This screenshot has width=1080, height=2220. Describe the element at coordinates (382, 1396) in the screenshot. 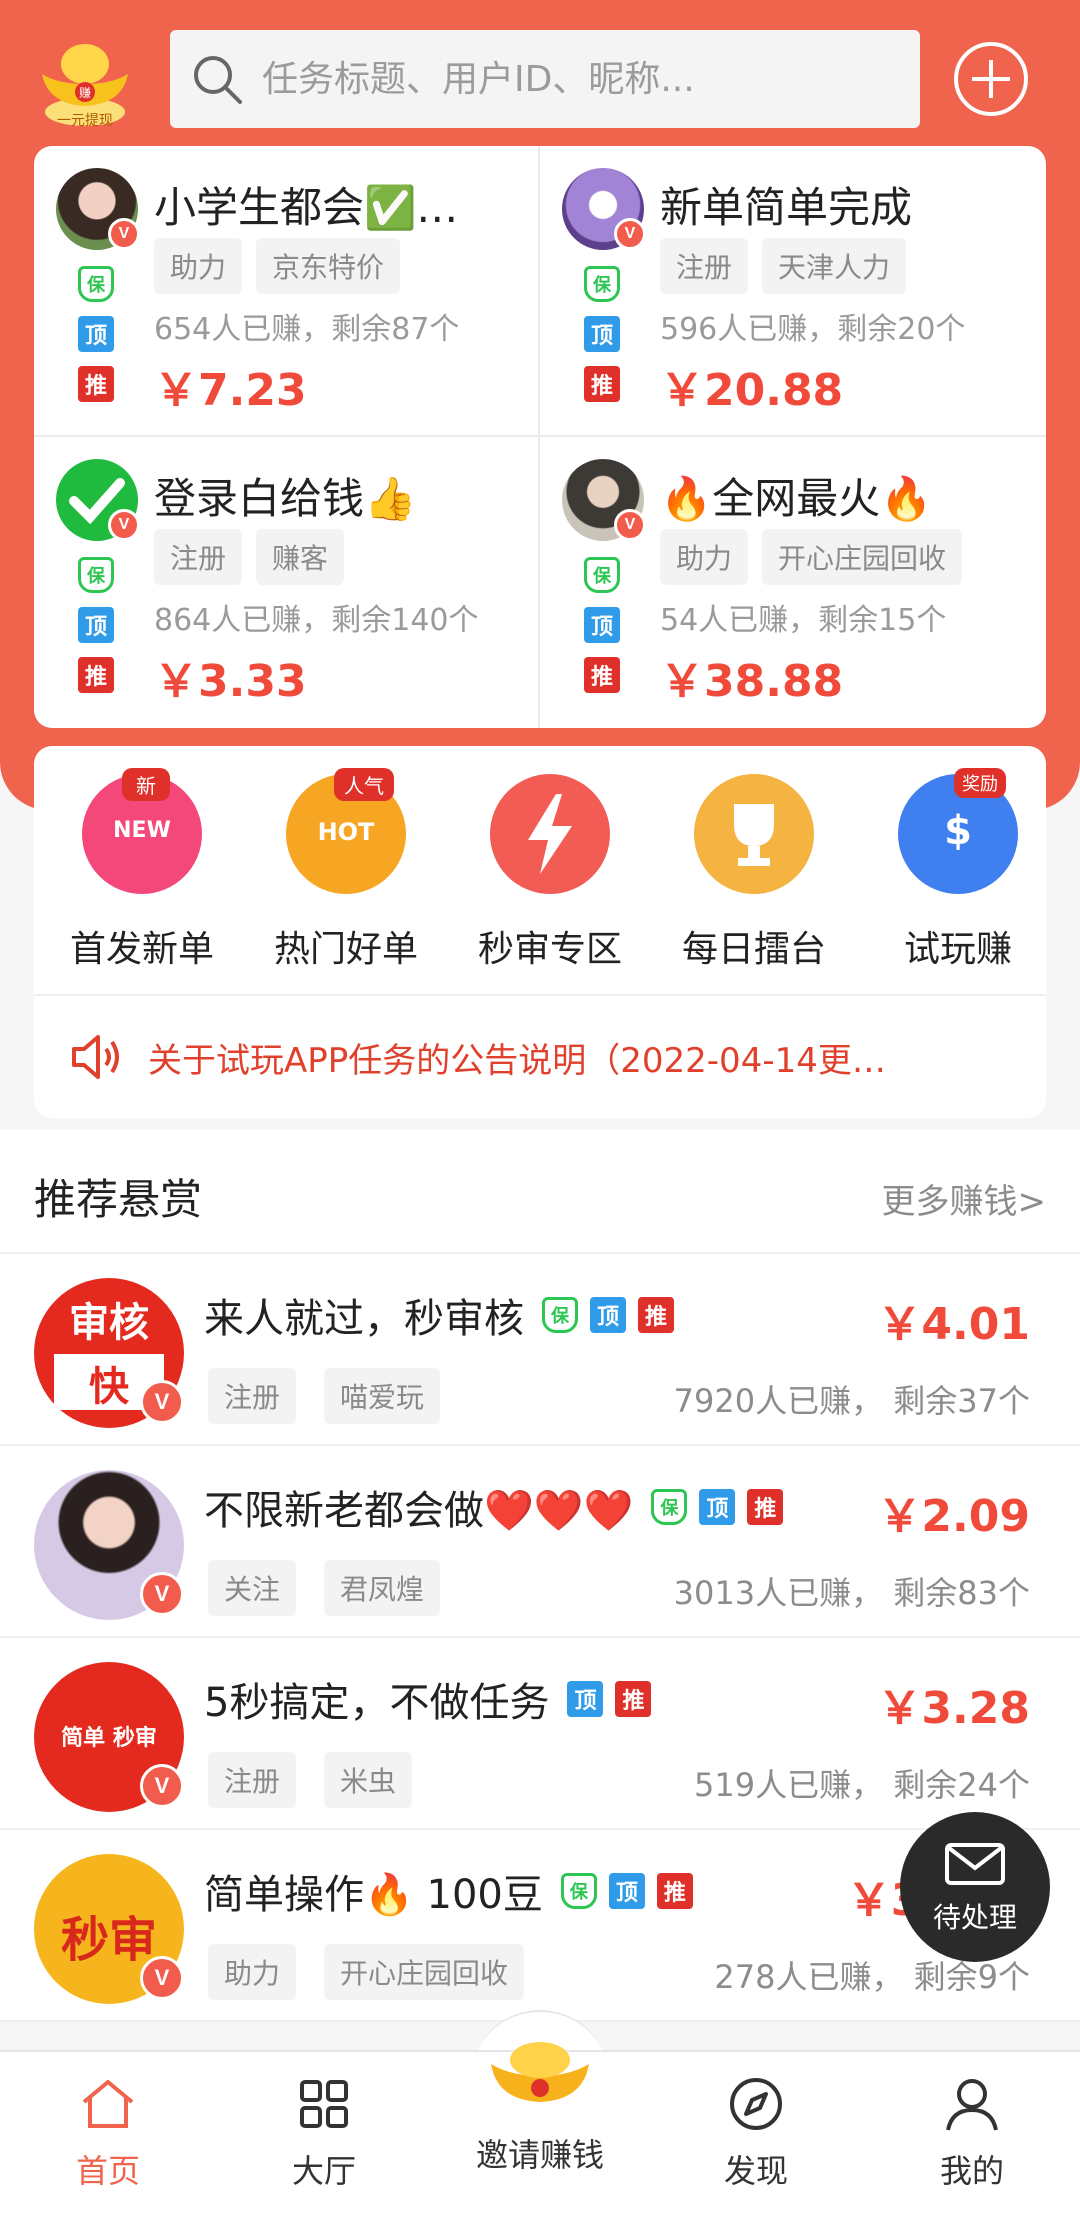

I see `task-source-tag: 喵爱玩` at that location.